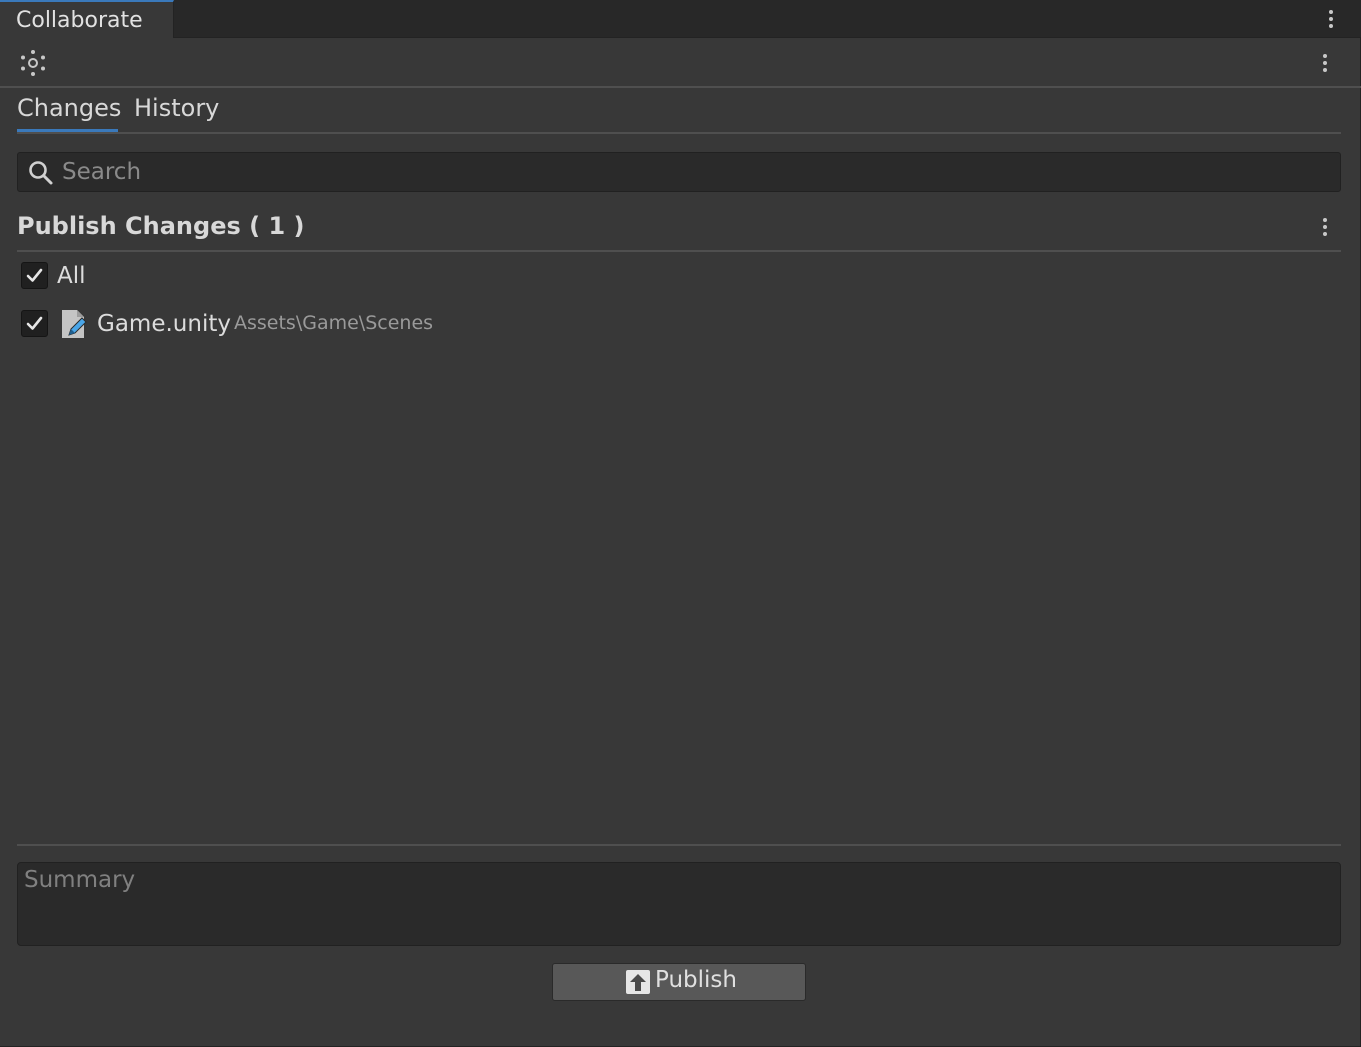 The image size is (1361, 1047). I want to click on publish-changes-header: Publish Changes ( 1 ), so click(679, 228).